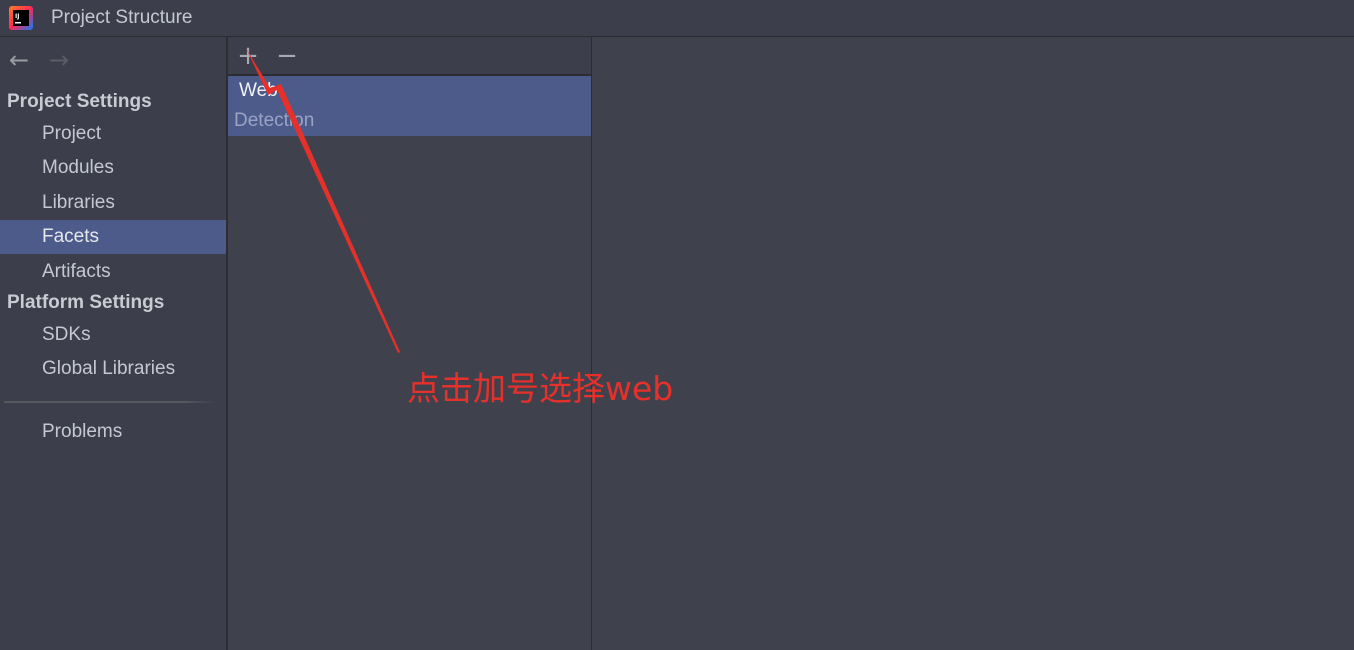 This screenshot has width=1354, height=650. I want to click on facets-toolbar: + −, so click(409, 56).